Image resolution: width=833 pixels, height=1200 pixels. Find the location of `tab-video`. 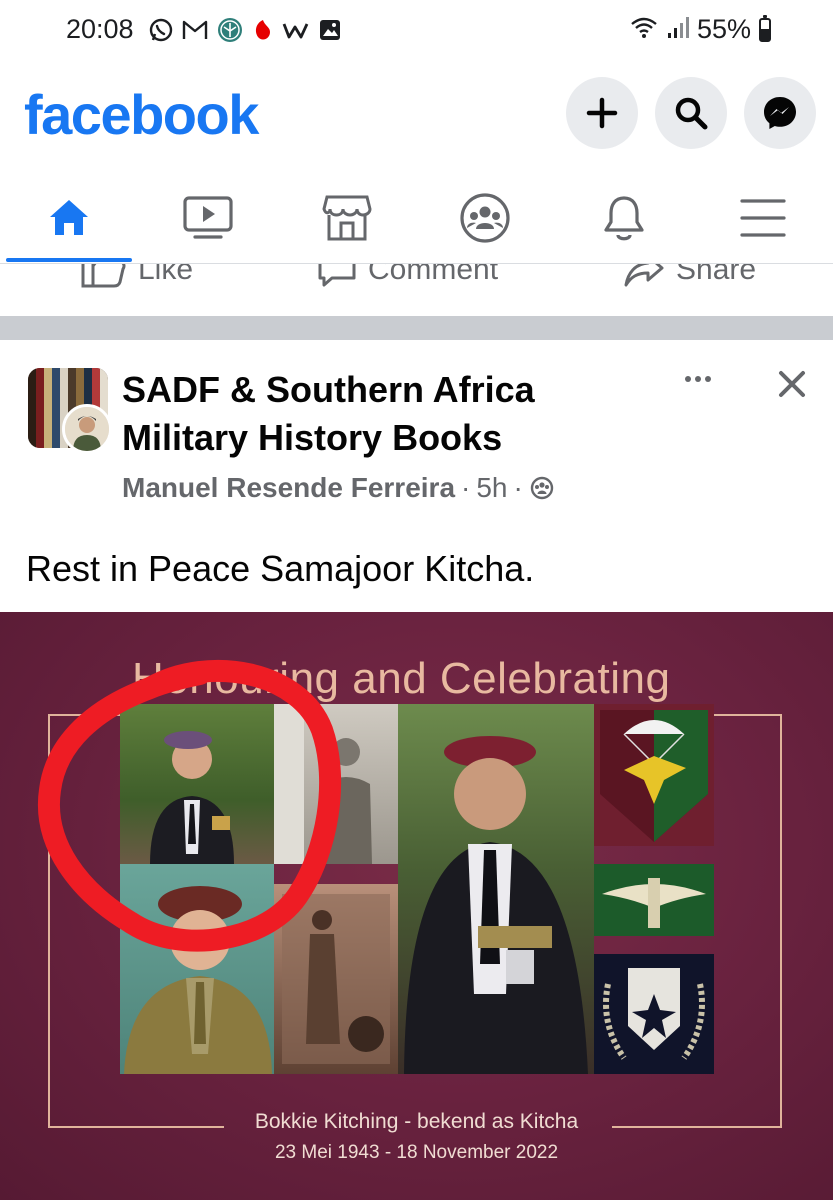

tab-video is located at coordinates (208, 218).